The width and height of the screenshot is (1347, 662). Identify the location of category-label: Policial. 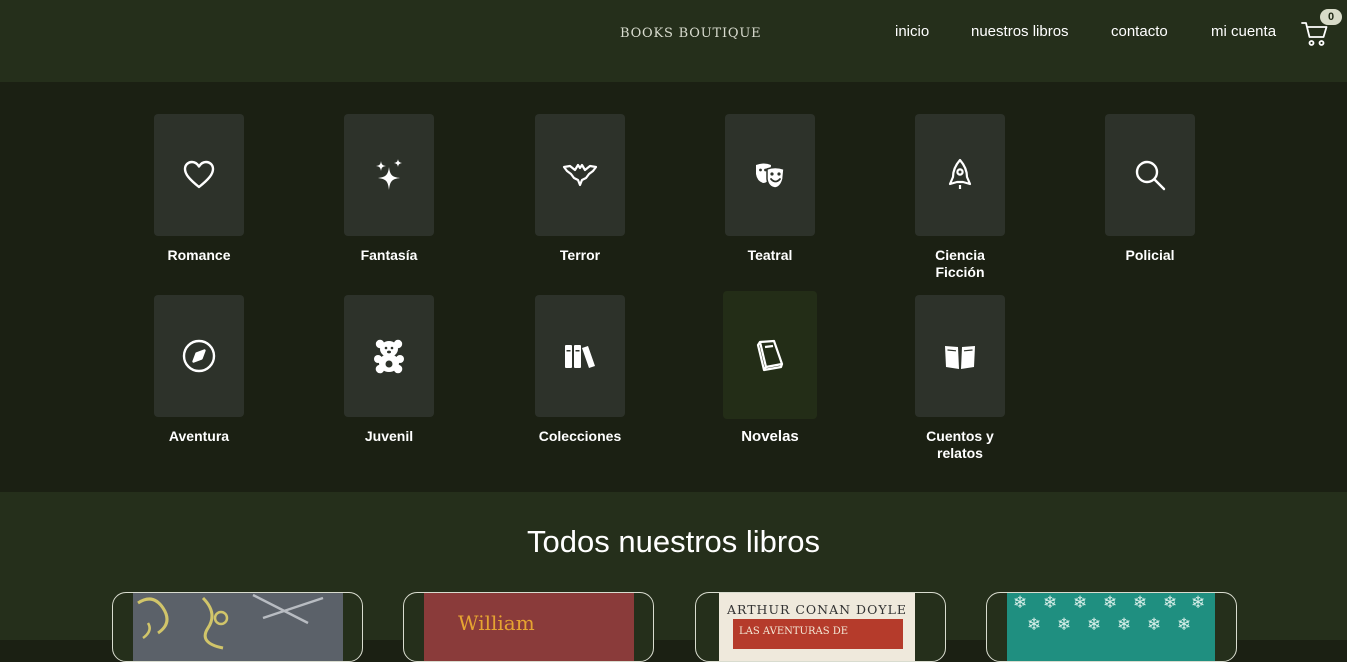
(1150, 255).